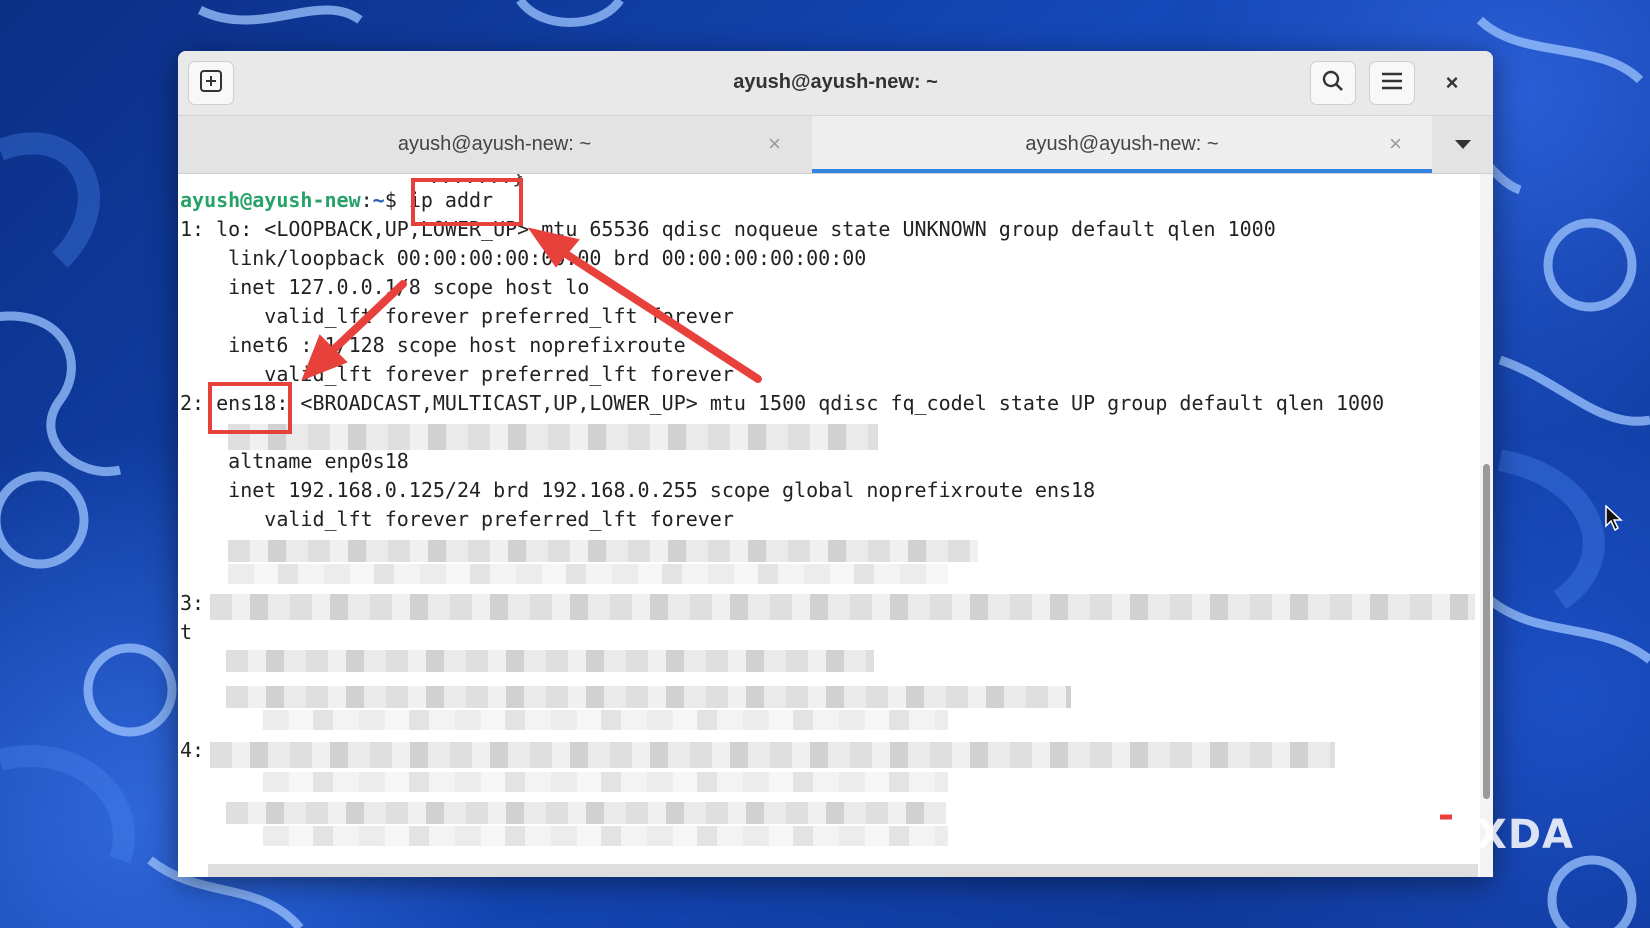  I want to click on search-icon, so click(1333, 83).